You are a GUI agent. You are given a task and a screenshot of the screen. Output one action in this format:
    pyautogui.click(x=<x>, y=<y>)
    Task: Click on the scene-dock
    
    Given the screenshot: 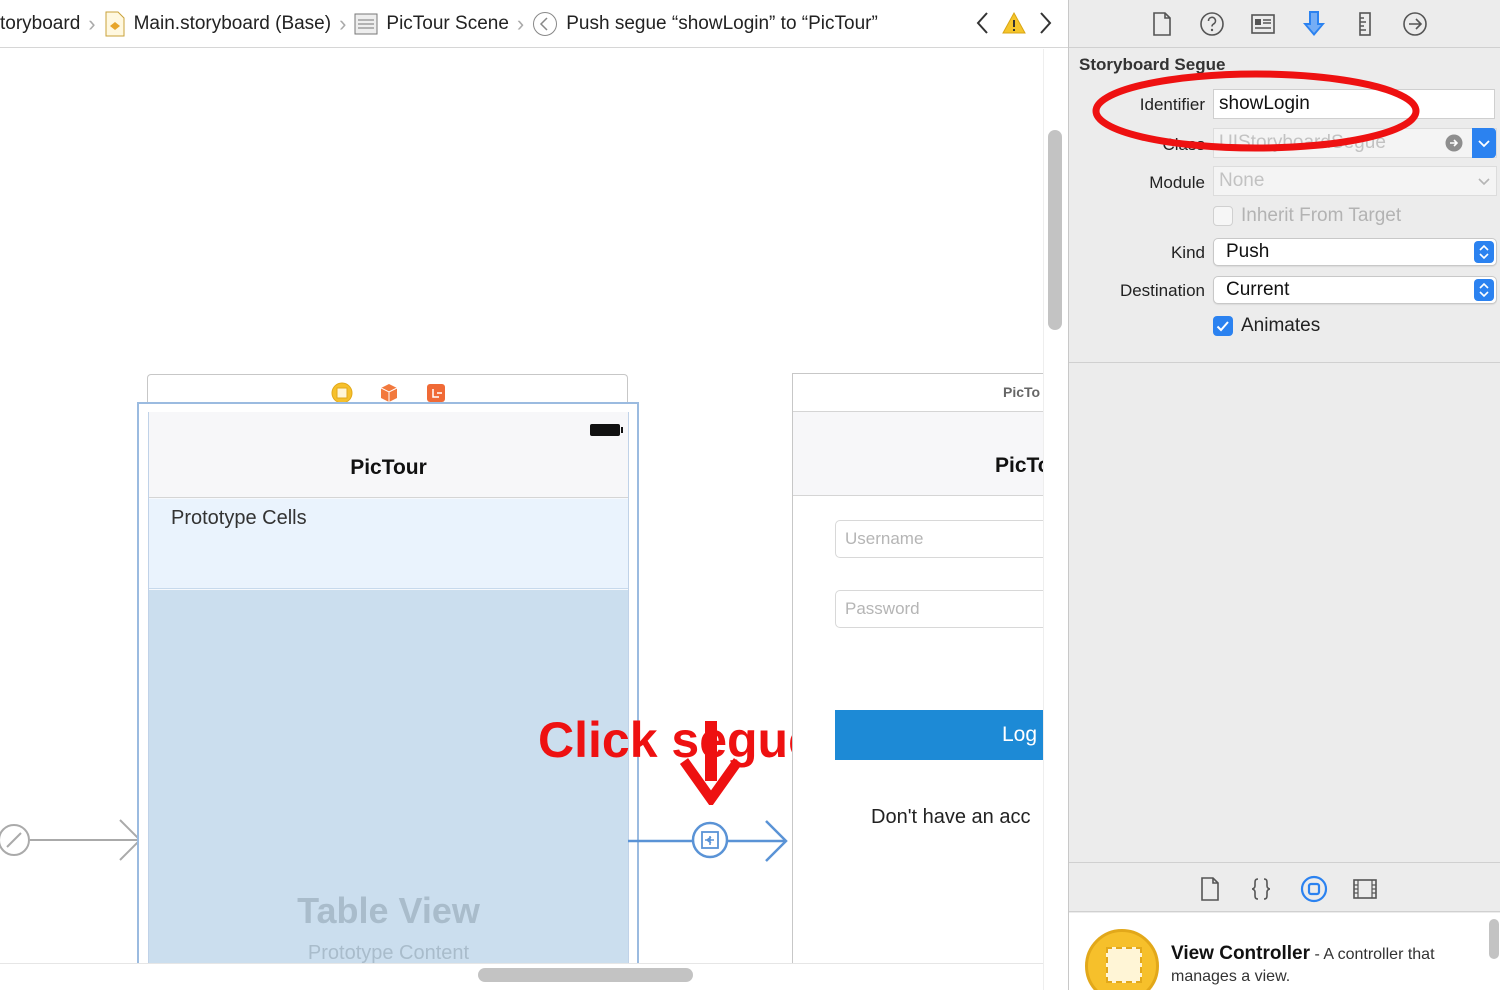 What is the action you would take?
    pyautogui.click(x=387, y=389)
    